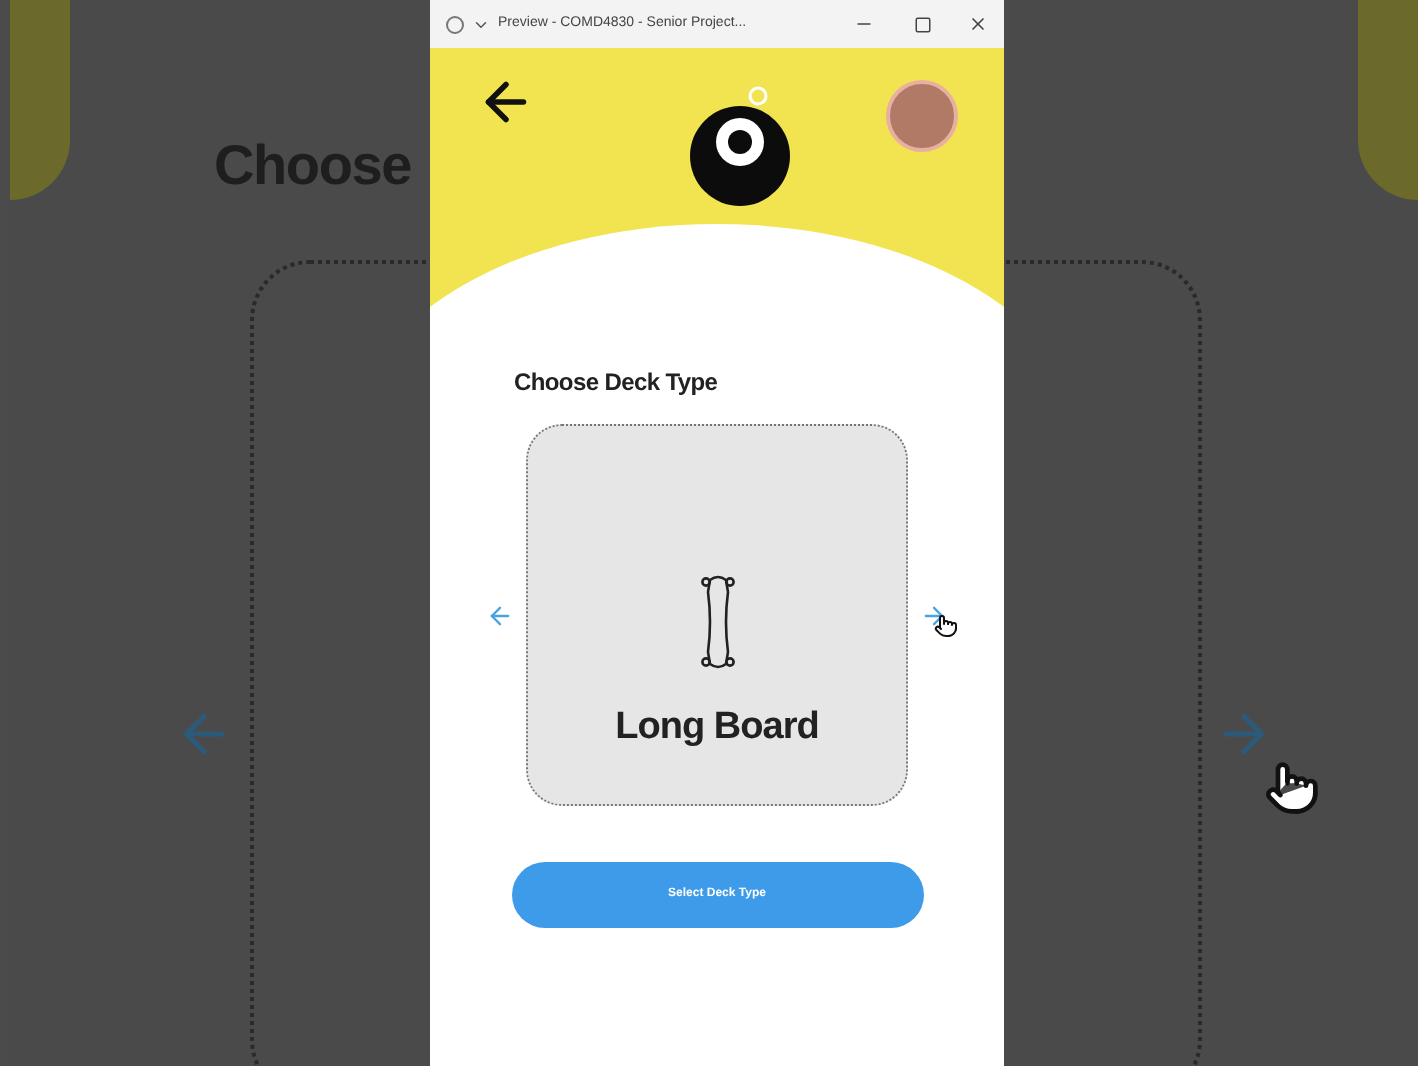 Image resolution: width=1418 pixels, height=1066 pixels. I want to click on previous-arrow-icon, so click(500, 615).